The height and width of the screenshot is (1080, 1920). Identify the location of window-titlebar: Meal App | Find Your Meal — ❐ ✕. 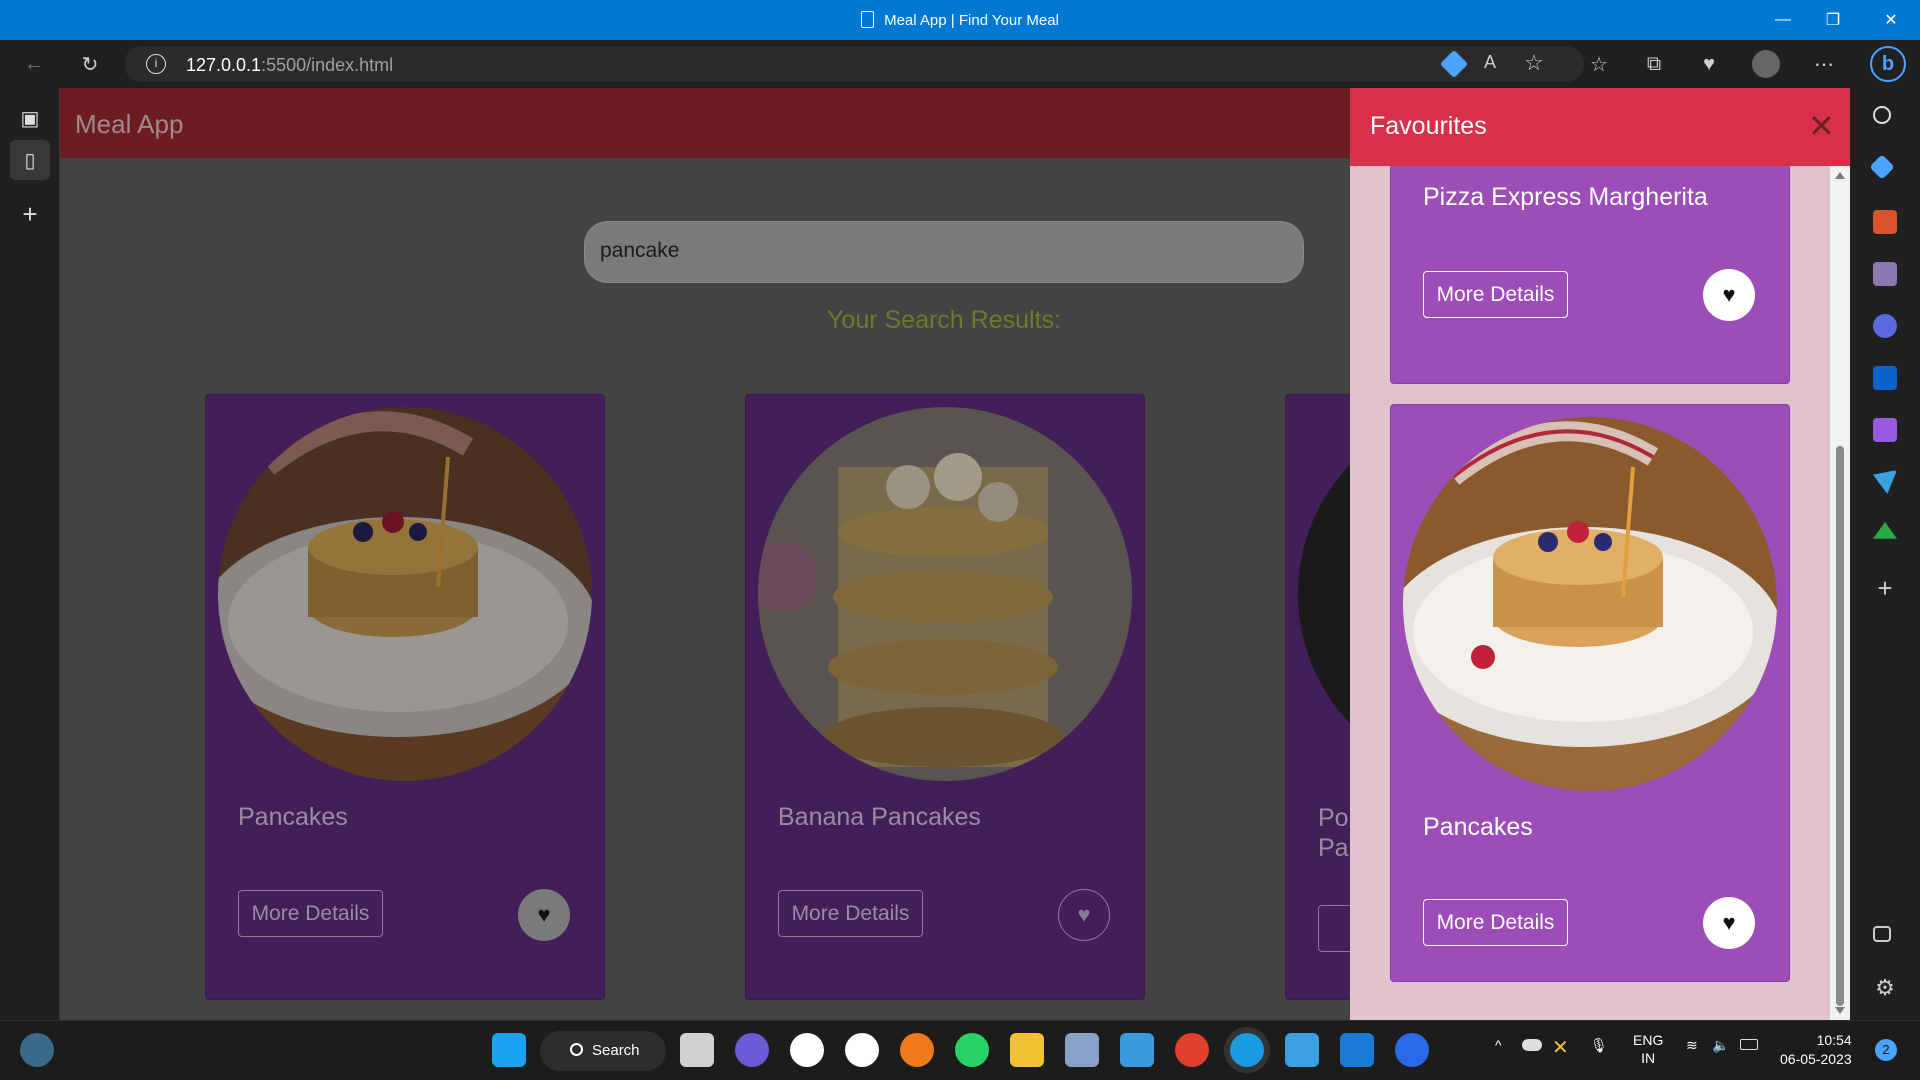
(960, 20).